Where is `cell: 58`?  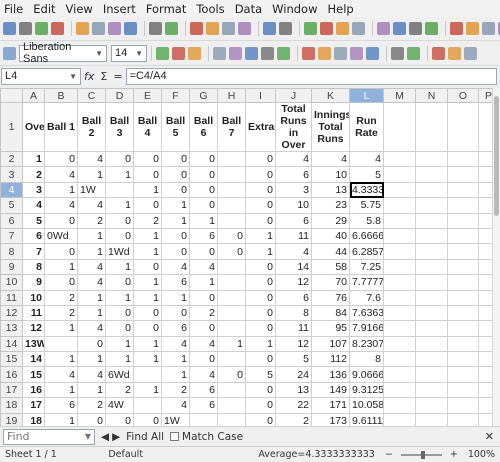
cell: 58 is located at coordinates (330, 267).